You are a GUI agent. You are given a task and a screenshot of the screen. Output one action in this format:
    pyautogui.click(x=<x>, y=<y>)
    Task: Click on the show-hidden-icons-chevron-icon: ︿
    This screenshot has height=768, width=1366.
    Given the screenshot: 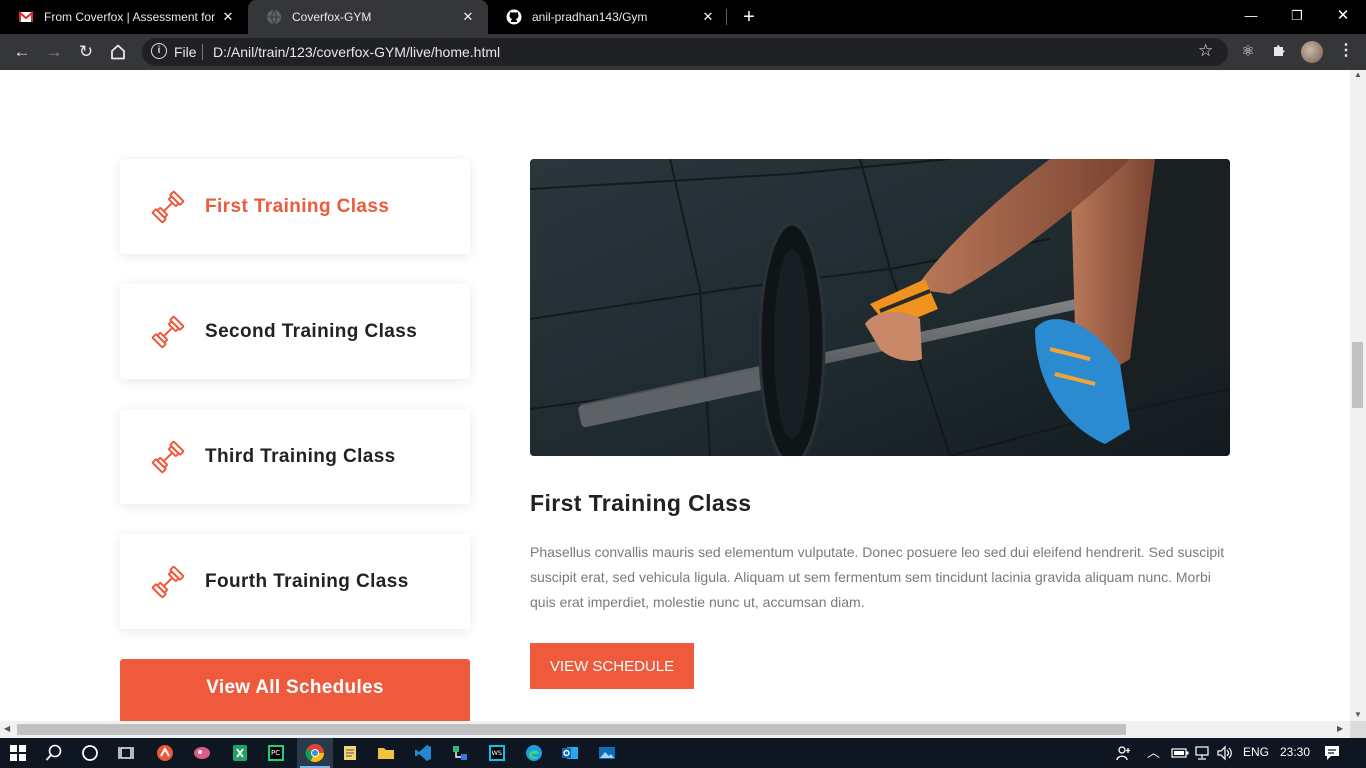 What is the action you would take?
    pyautogui.click(x=1153, y=751)
    